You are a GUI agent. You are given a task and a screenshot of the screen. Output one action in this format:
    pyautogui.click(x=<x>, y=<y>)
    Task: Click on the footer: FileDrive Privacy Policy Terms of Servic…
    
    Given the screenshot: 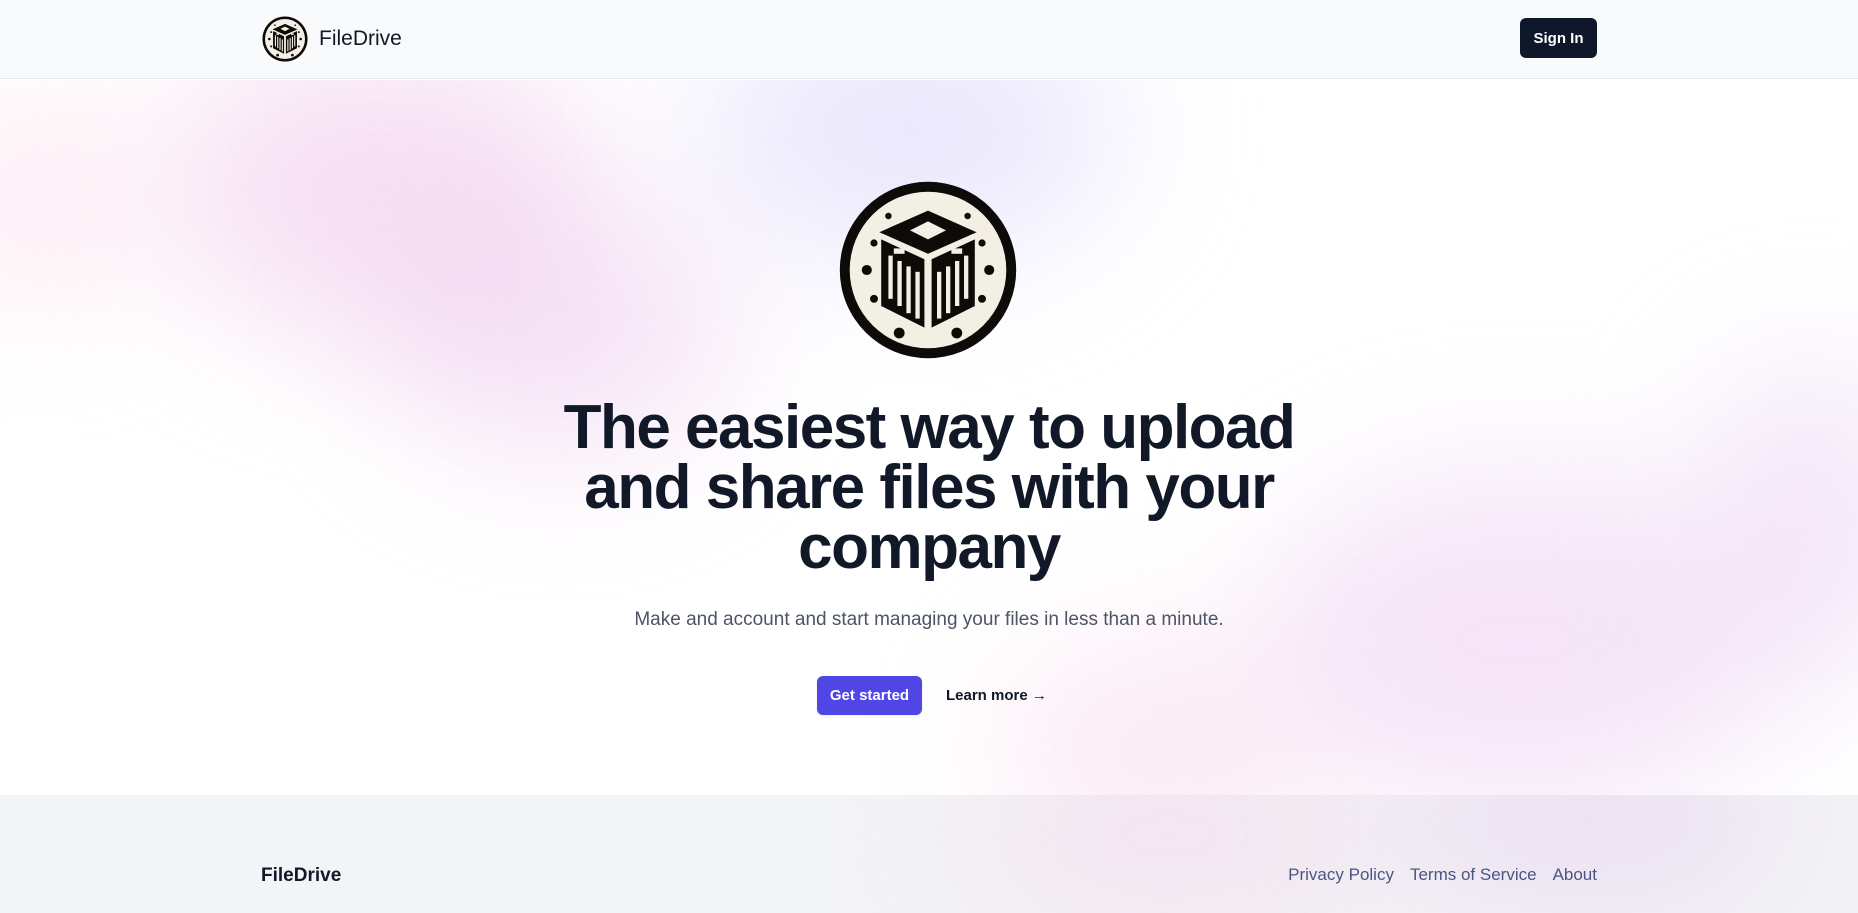 What is the action you would take?
    pyautogui.click(x=929, y=854)
    